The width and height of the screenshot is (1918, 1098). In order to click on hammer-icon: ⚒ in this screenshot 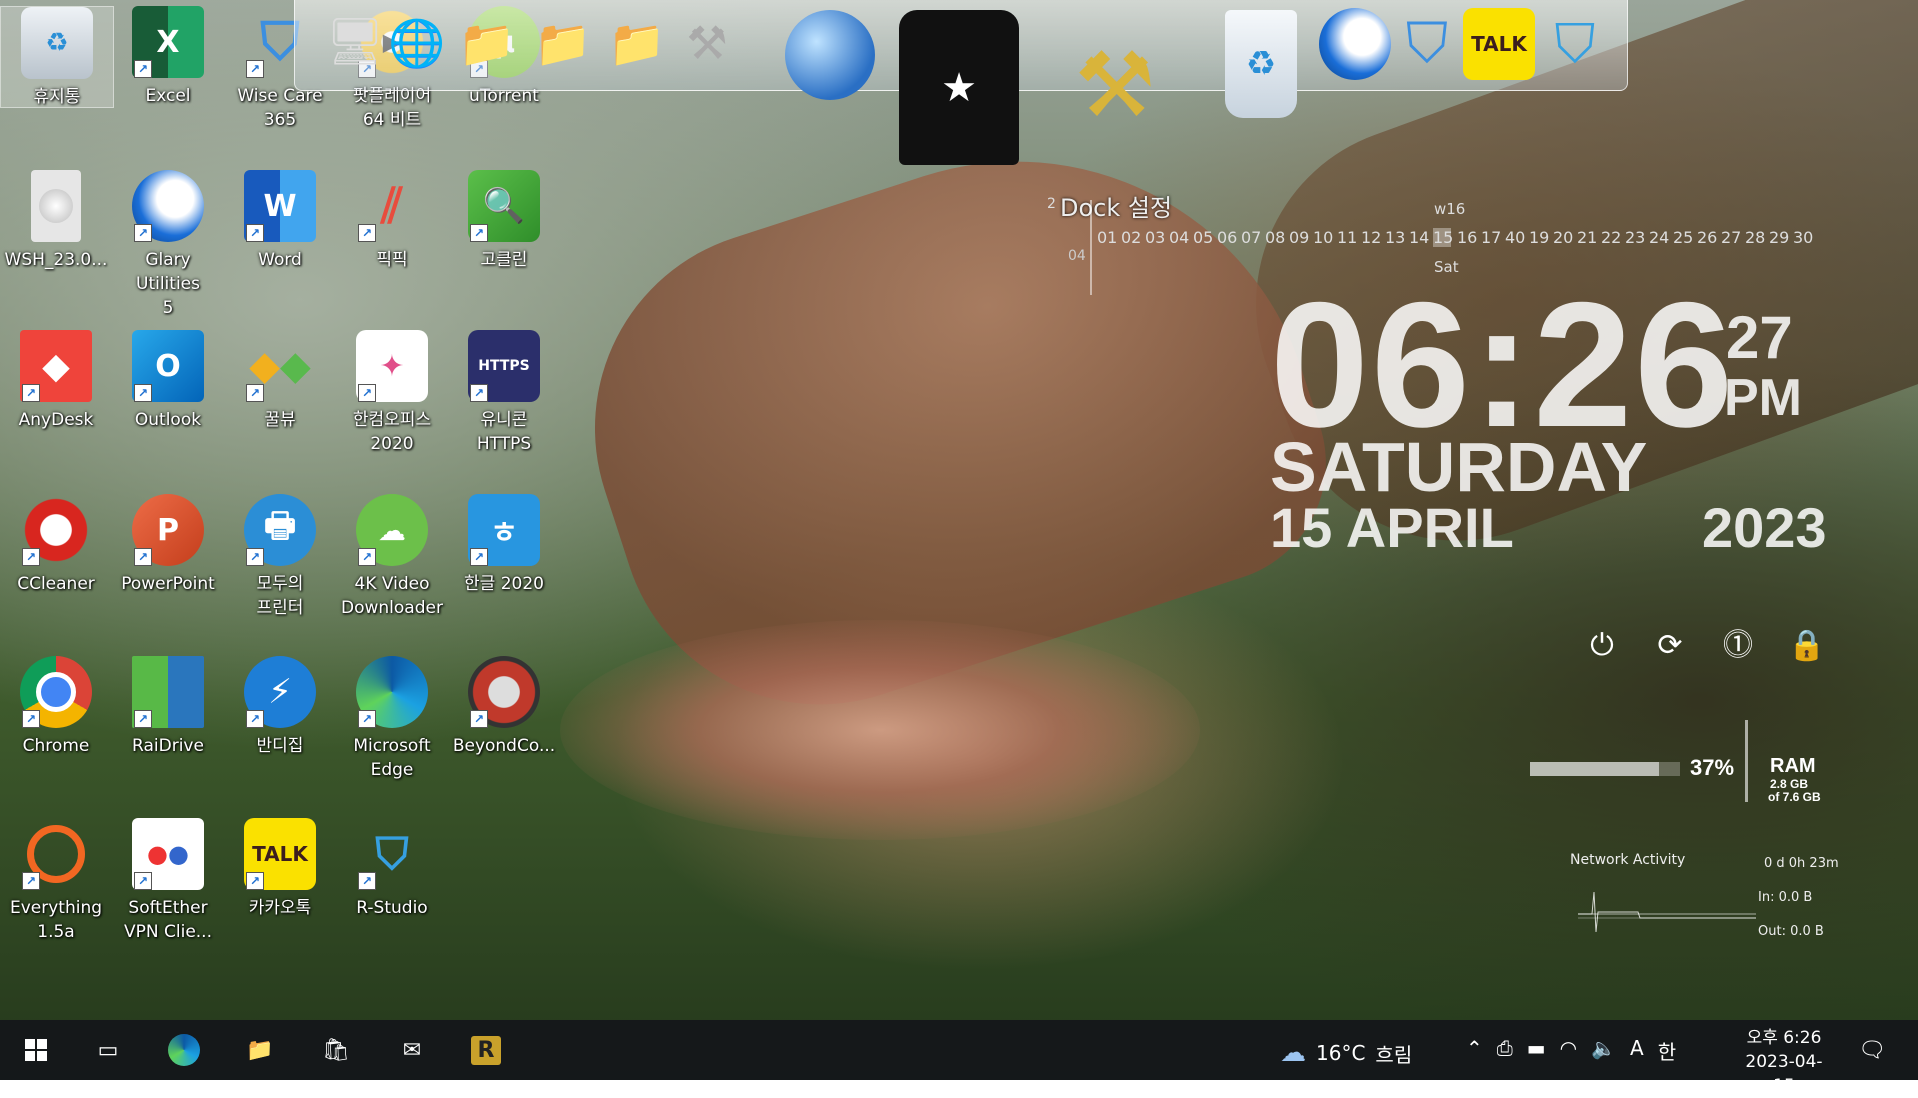, I will do `click(1115, 85)`.